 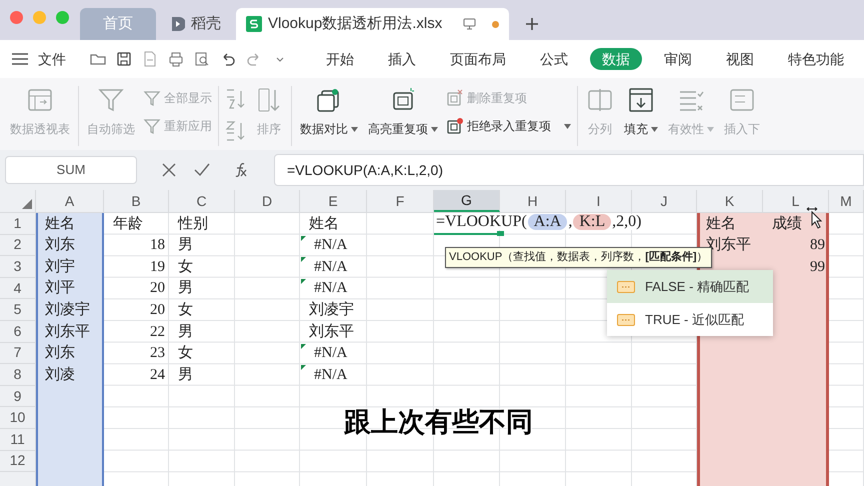 I want to click on button-label: 填充, so click(x=636, y=129).